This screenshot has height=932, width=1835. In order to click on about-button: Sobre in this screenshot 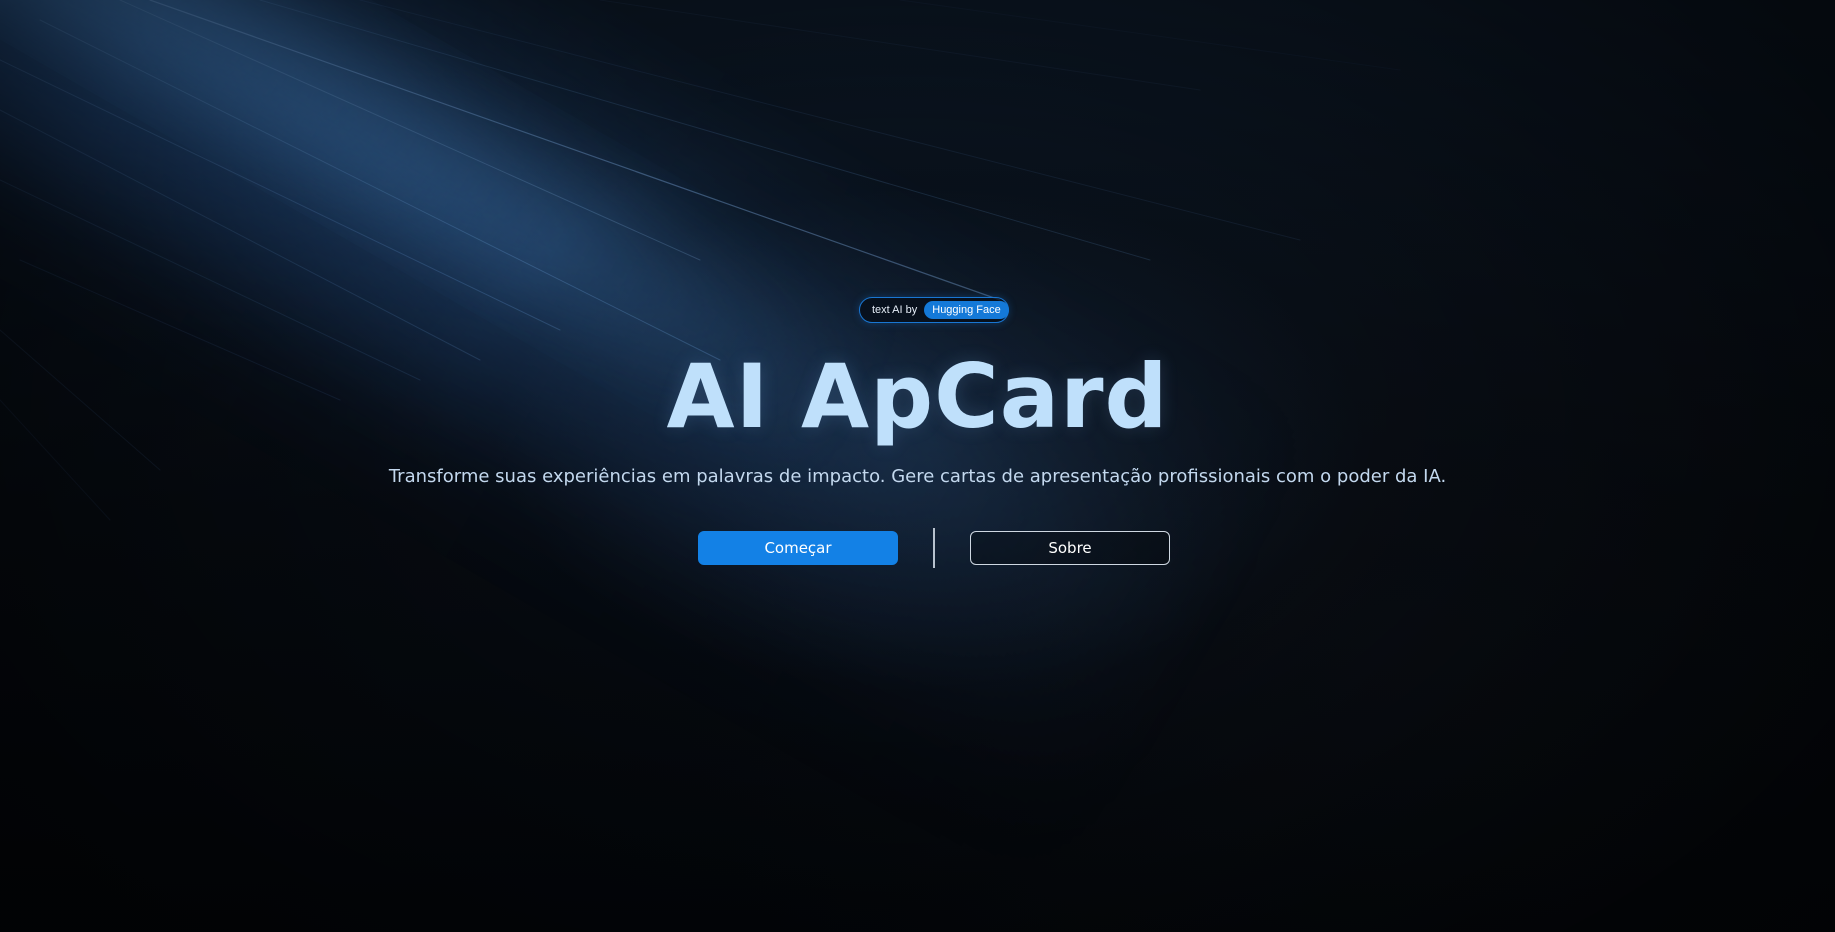, I will do `click(1070, 548)`.